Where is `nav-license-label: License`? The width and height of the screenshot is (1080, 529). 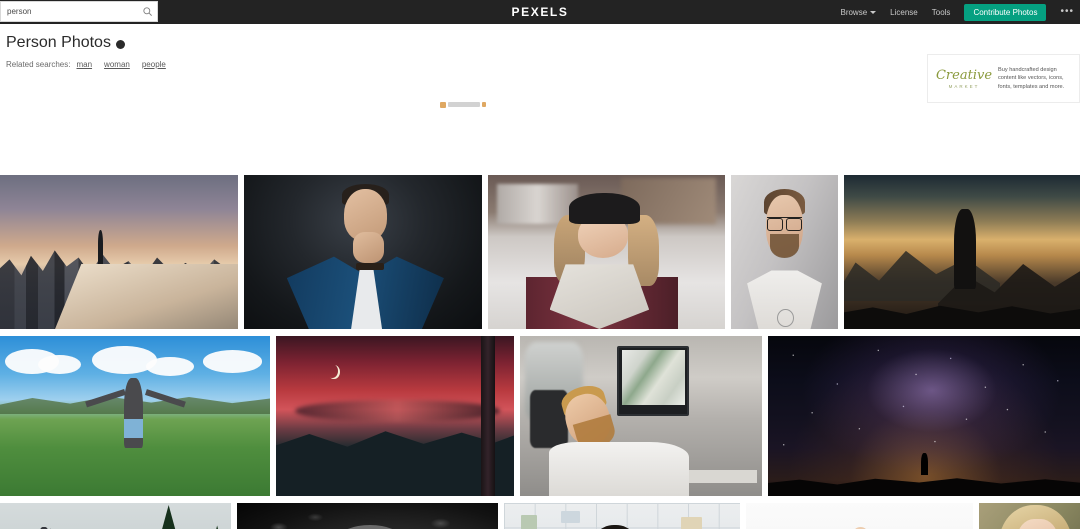
nav-license-label: License is located at coordinates (904, 12).